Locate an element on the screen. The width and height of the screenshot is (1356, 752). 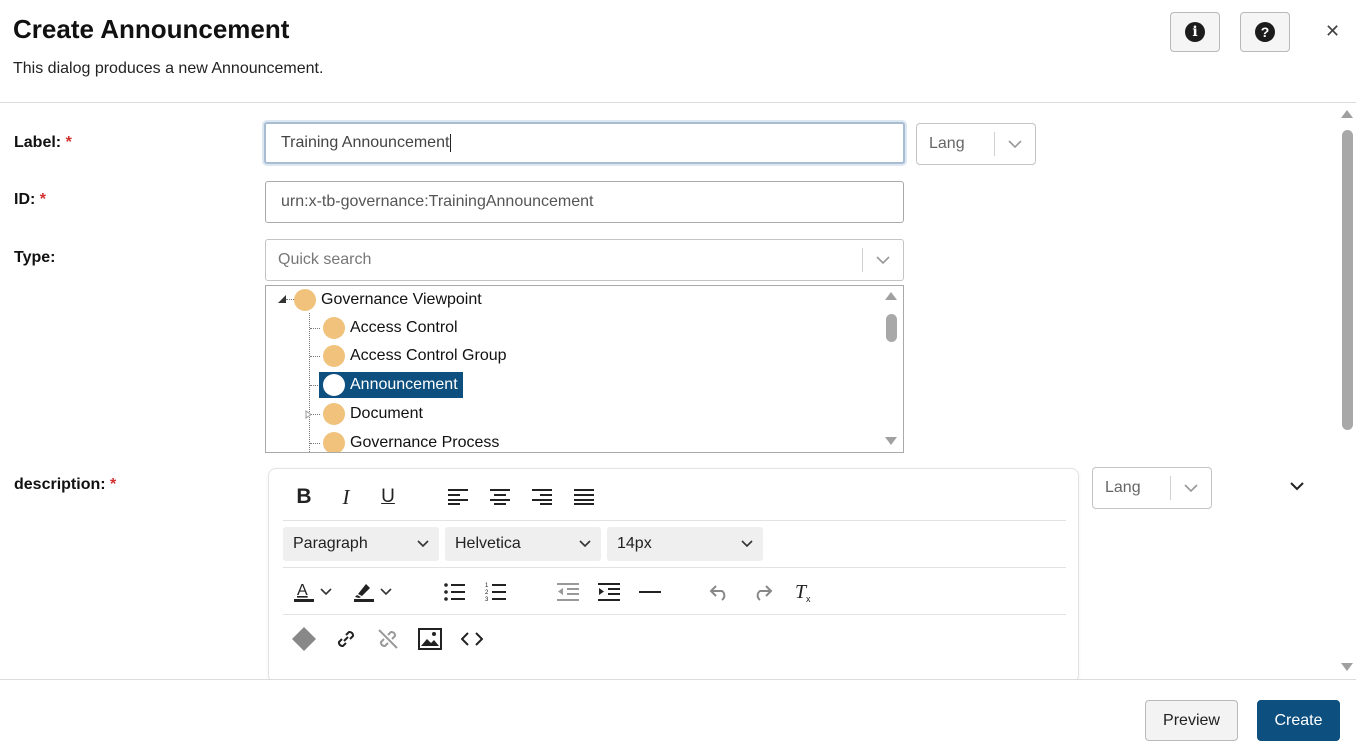
description-field-text: description: is located at coordinates (60, 484).